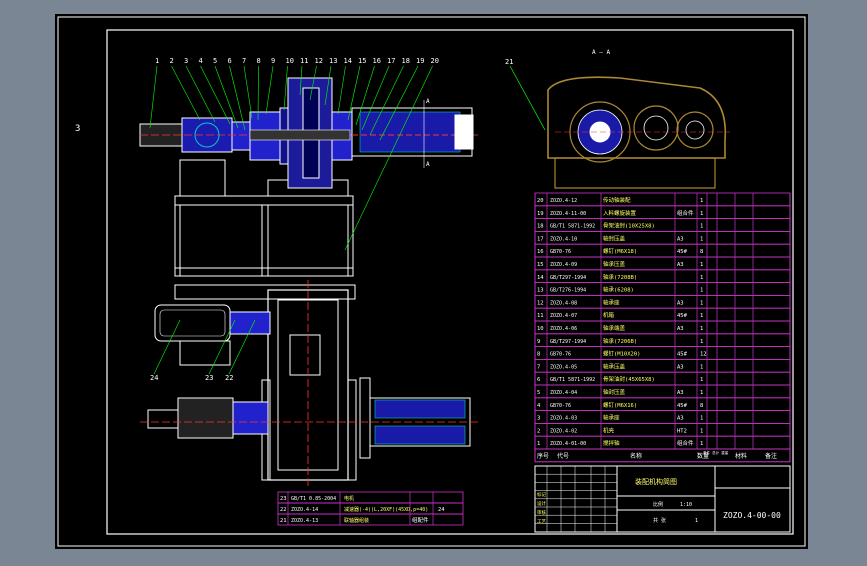 This screenshot has height=566, width=867. What do you see at coordinates (611, 302) in the screenshot?
I see `bom-name: 轴承座` at bounding box center [611, 302].